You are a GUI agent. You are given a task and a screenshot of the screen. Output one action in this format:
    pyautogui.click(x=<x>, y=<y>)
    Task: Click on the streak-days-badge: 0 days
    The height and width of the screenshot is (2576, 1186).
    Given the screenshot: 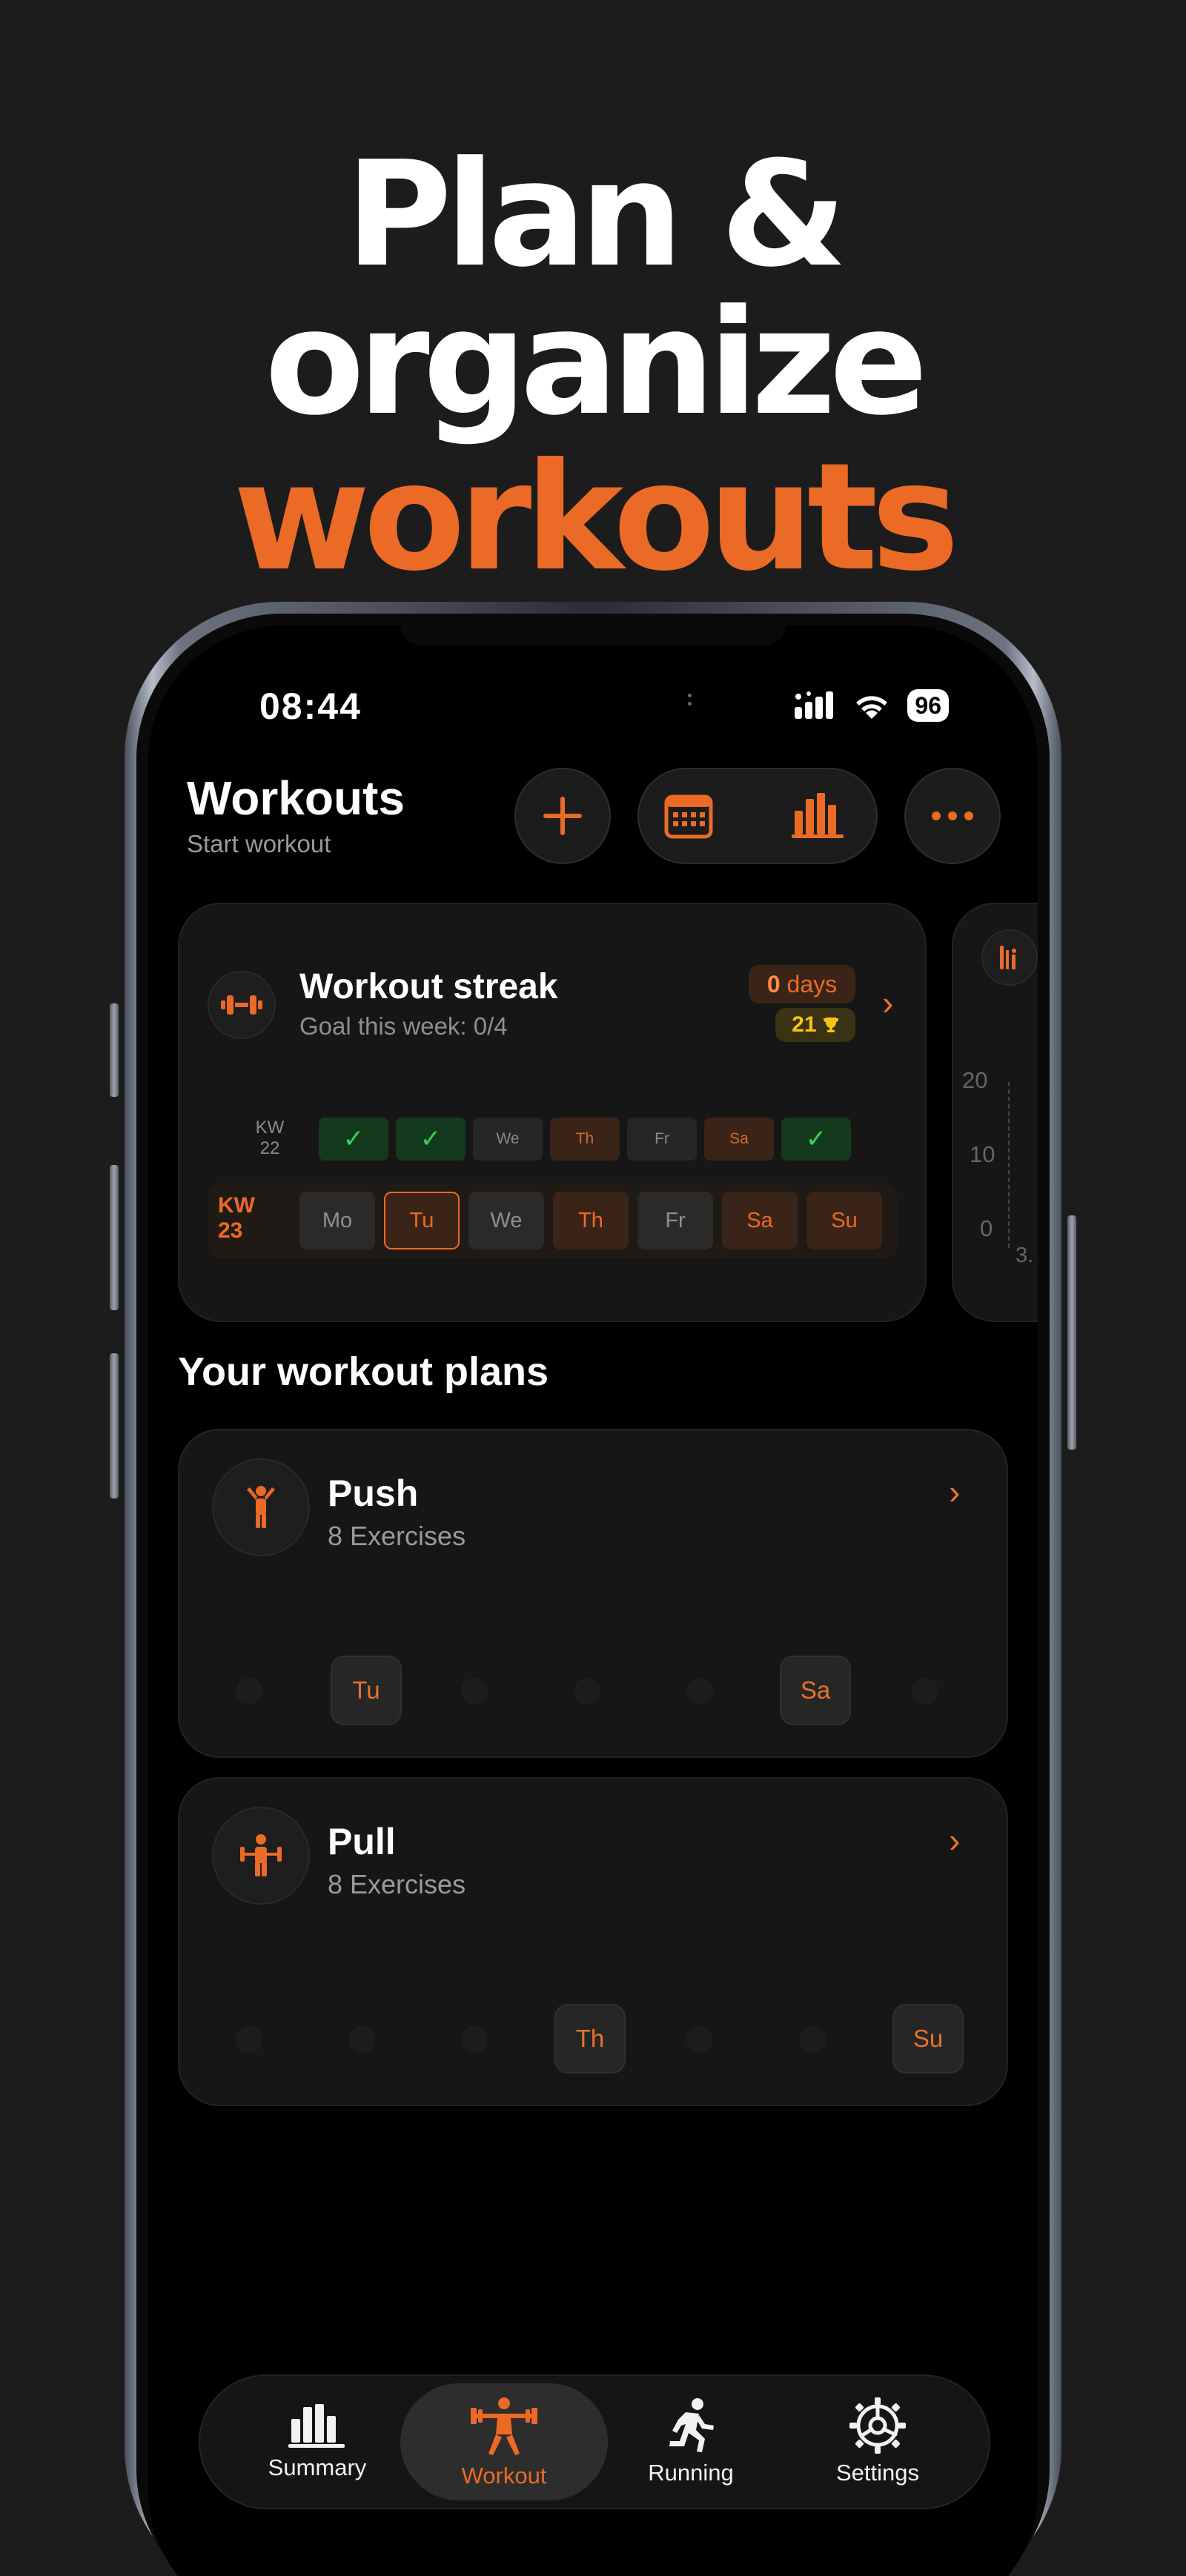 What is the action you would take?
    pyautogui.click(x=802, y=984)
    